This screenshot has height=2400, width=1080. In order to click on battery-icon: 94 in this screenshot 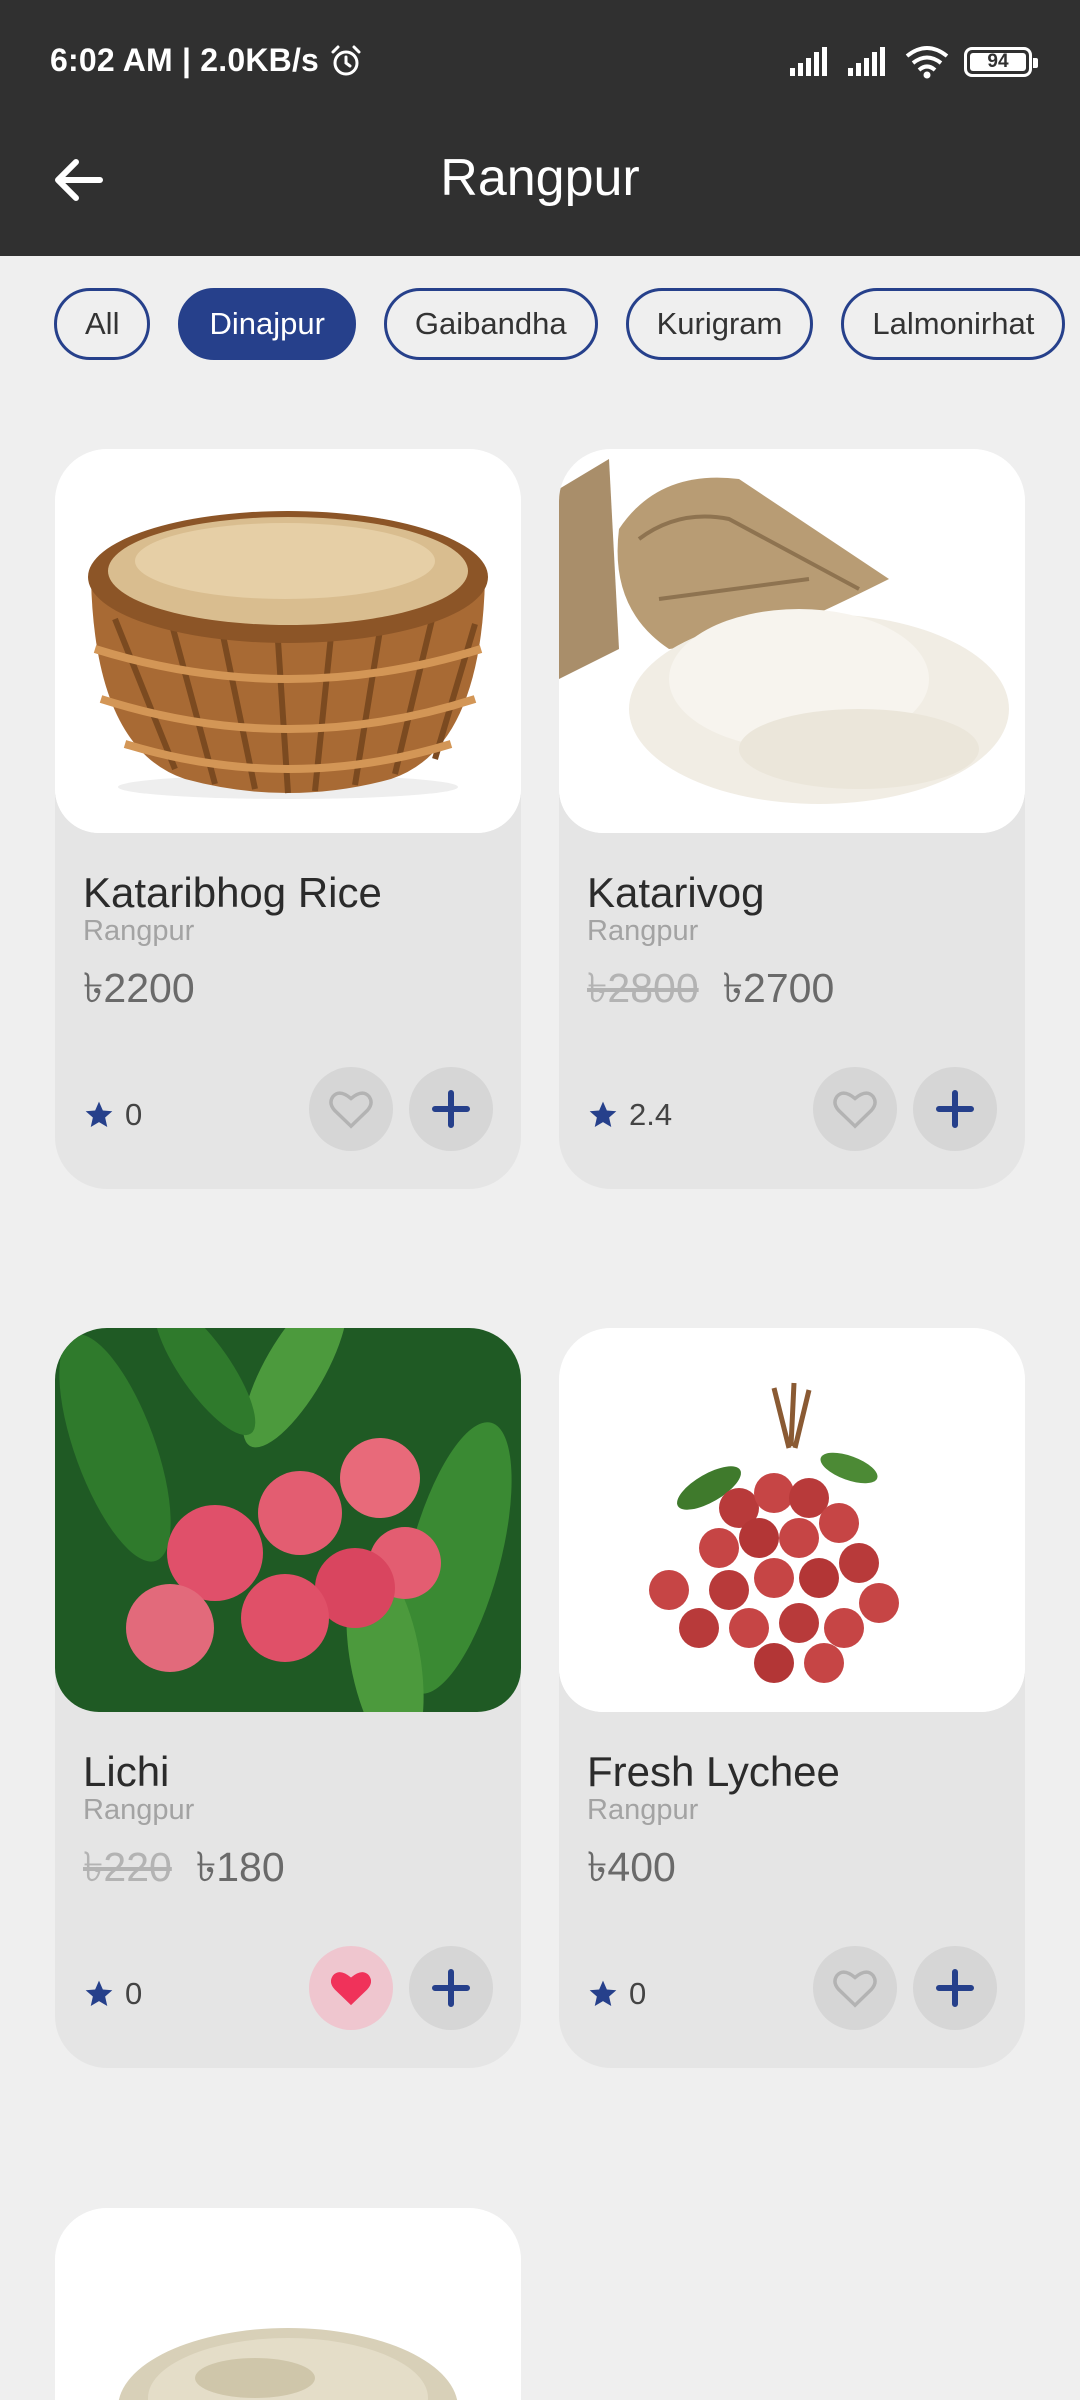, I will do `click(1001, 62)`.